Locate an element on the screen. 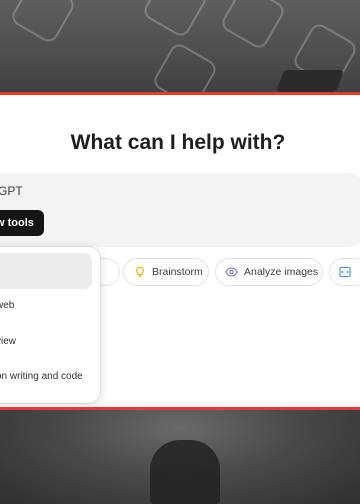 The width and height of the screenshot is (360, 504). tools-menu-item-preview: view is located at coordinates (8, 341).